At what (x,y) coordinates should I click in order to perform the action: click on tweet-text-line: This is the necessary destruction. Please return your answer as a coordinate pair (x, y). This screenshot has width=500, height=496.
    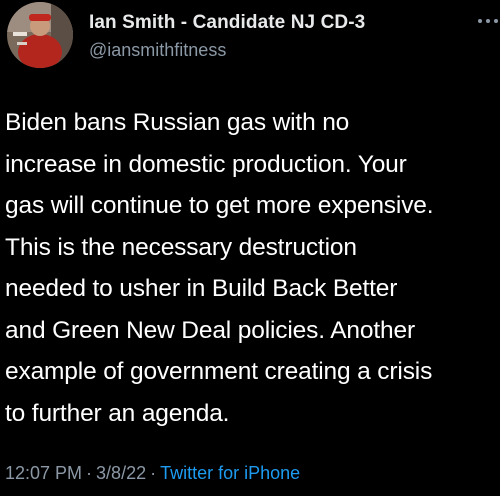
    Looking at the image, I should click on (181, 247).